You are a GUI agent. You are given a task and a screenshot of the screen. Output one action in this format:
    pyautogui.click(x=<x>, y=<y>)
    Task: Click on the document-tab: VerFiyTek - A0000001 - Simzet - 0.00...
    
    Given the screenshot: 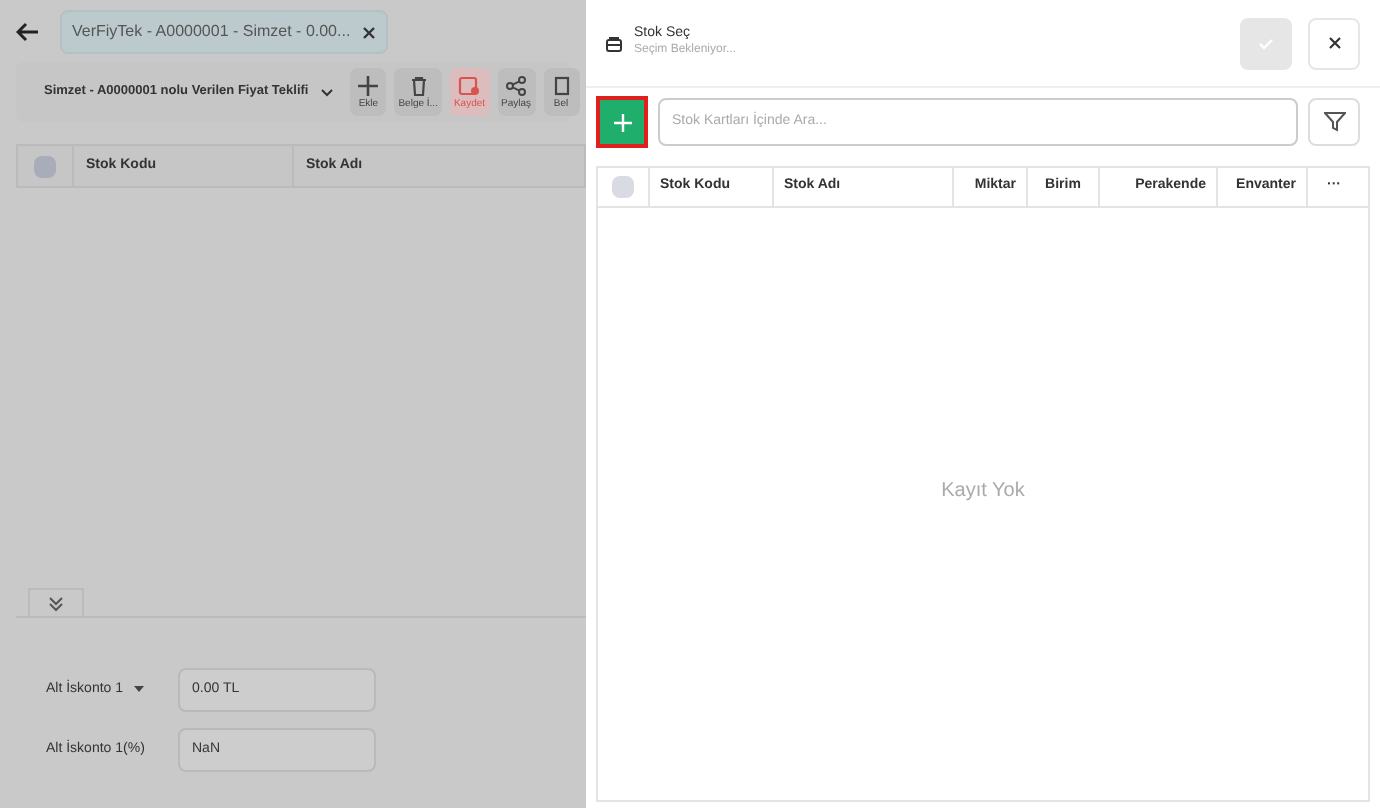 What is the action you would take?
    pyautogui.click(x=224, y=32)
    